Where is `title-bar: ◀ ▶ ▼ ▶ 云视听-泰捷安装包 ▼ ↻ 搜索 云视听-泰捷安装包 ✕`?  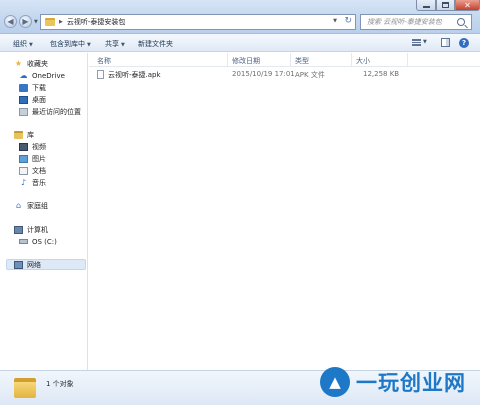
title-bar: ◀ ▶ ▼ ▶ 云视听-泰捷安装包 ▼ ↻ 搜索 云视听-泰捷安装包 ✕ is located at coordinates (240, 17).